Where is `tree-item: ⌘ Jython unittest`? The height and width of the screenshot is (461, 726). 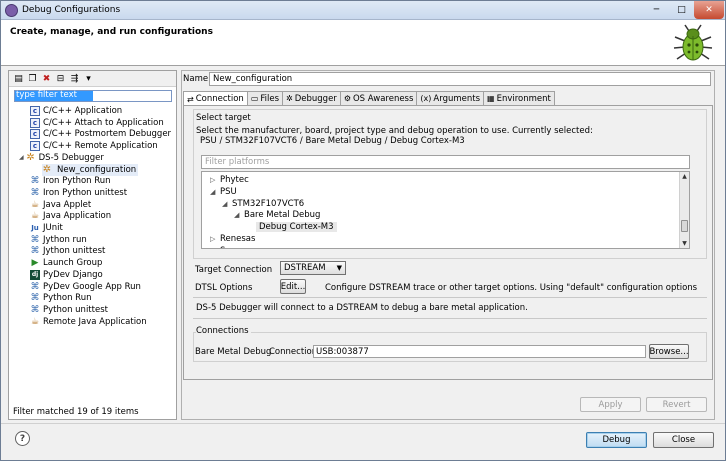 tree-item: ⌘ Jython unittest is located at coordinates (68, 251).